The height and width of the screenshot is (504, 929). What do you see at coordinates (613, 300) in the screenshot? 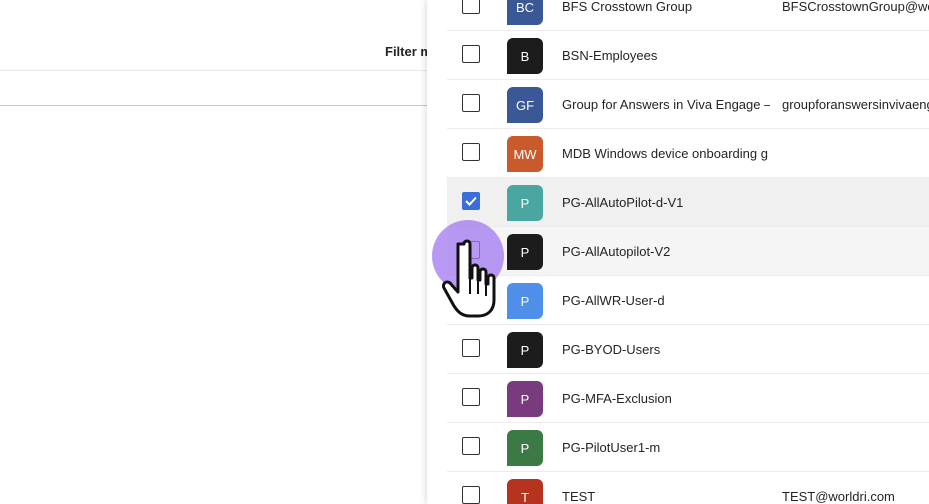
I see `group-name: PG-AllWR-User-d` at bounding box center [613, 300].